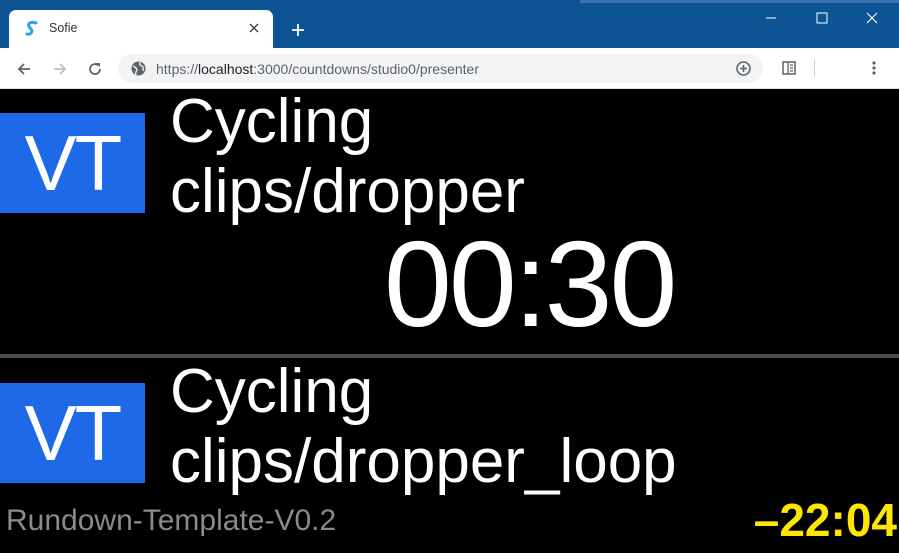  Describe the element at coordinates (298, 30) in the screenshot. I see `plus-icon` at that location.